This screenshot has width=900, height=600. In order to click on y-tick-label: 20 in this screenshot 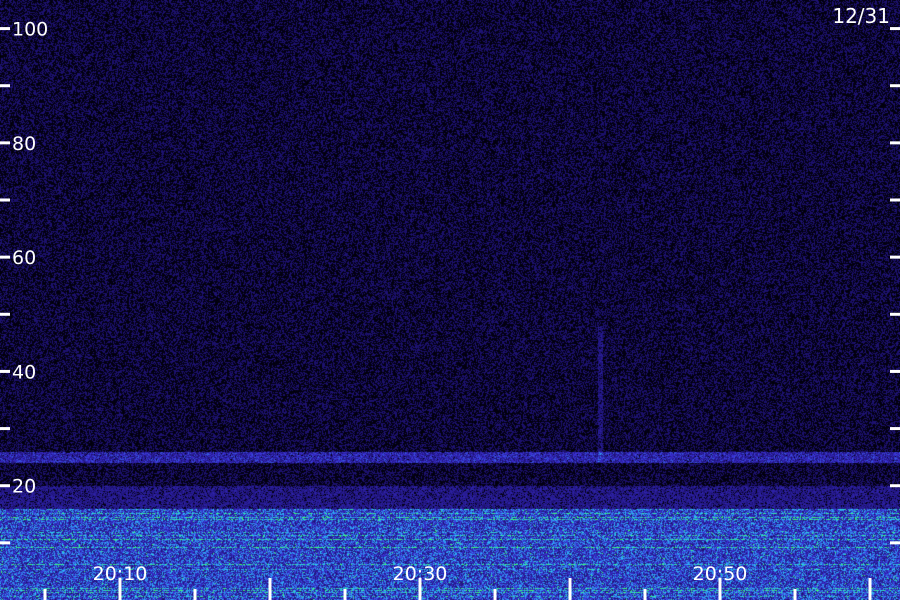, I will do `click(24, 487)`.